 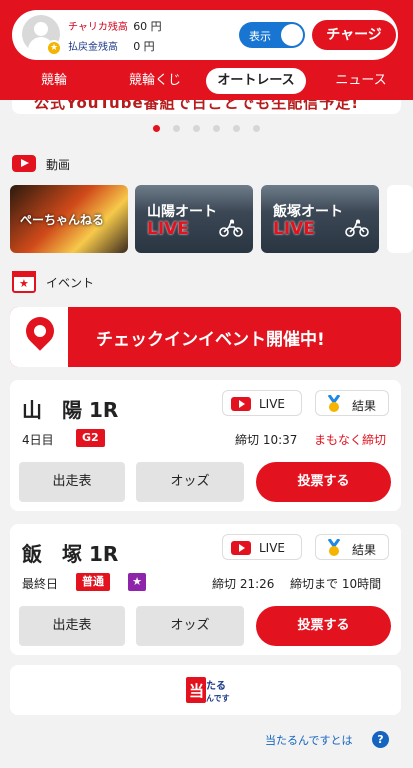 I want to click on star-badge-icon: ★, so click(x=54, y=48).